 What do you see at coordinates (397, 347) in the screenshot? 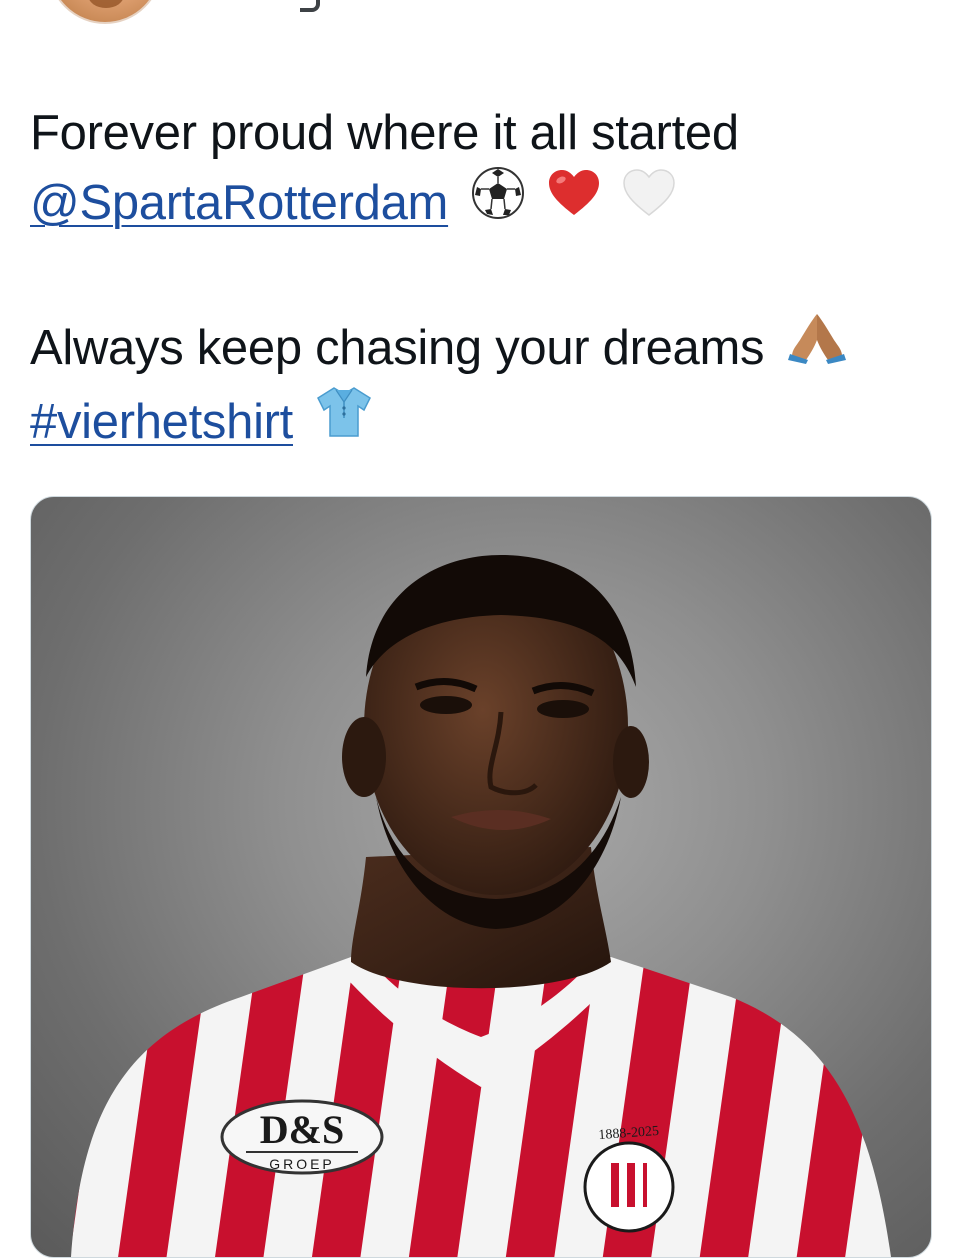
I see `tweet-line-3-text: Always keep chasing your dreams` at bounding box center [397, 347].